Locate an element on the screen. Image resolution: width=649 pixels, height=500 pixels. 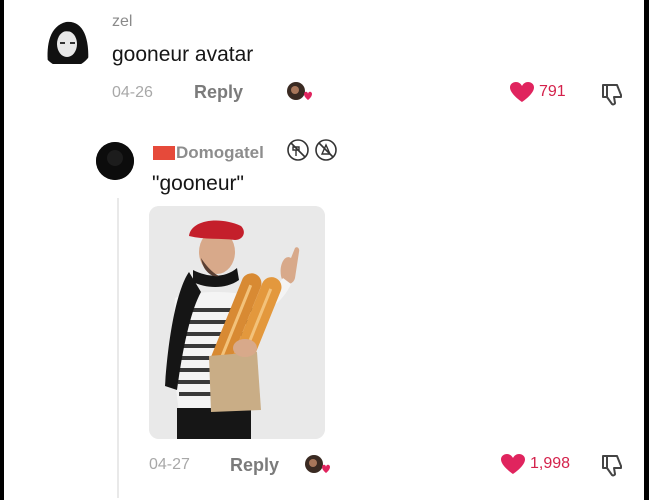
user-badges is located at coordinates (312, 150).